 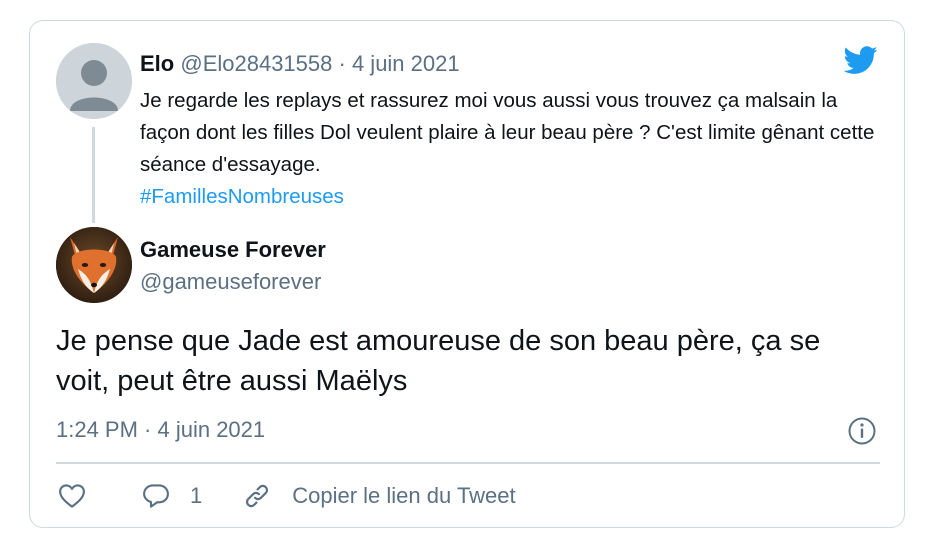 What do you see at coordinates (256, 63) in the screenshot?
I see `parent-author-handle: @Elo28431558` at bounding box center [256, 63].